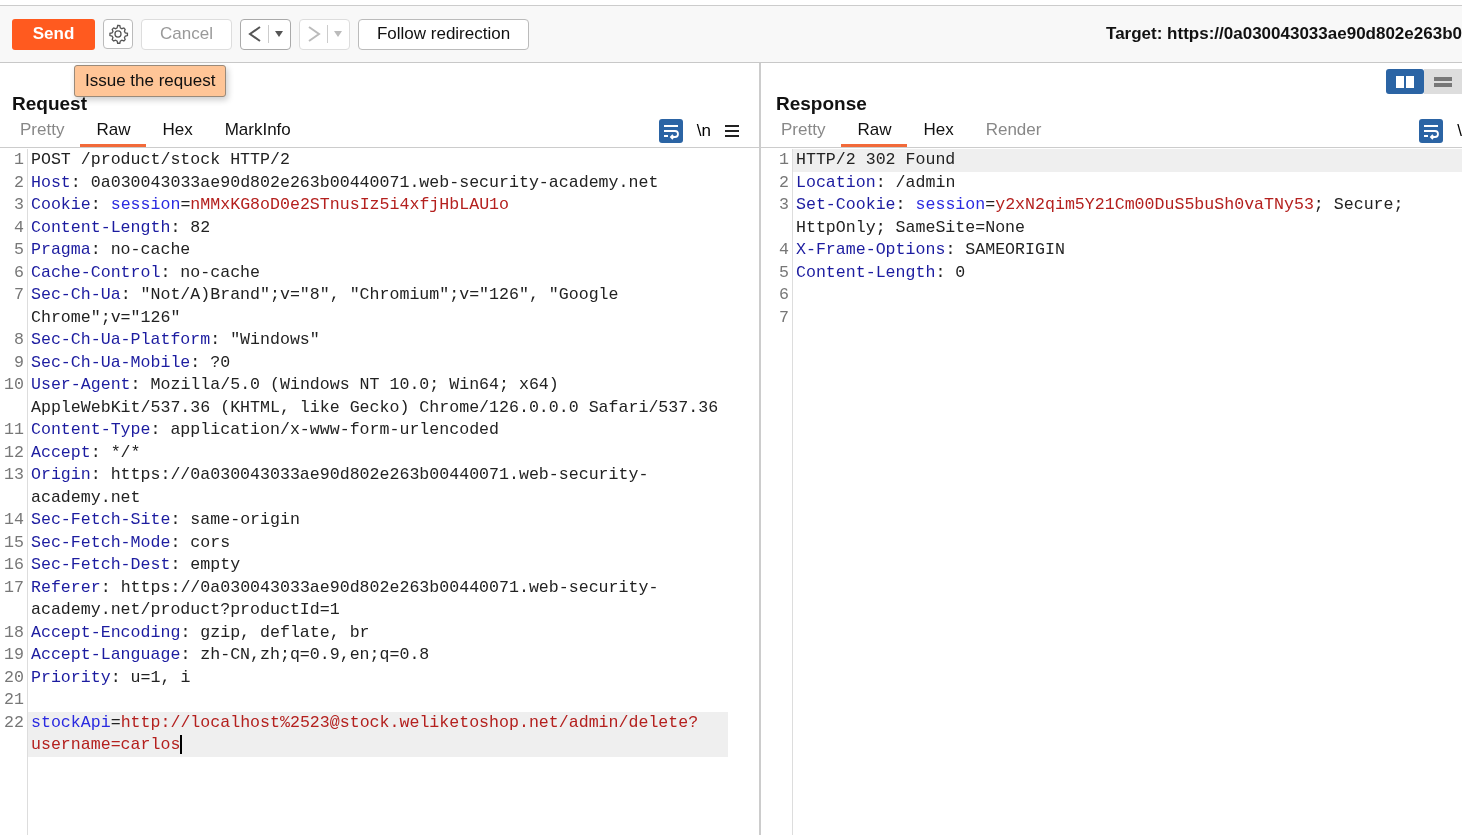  What do you see at coordinates (113, 131) in the screenshot?
I see `tab: Raw` at bounding box center [113, 131].